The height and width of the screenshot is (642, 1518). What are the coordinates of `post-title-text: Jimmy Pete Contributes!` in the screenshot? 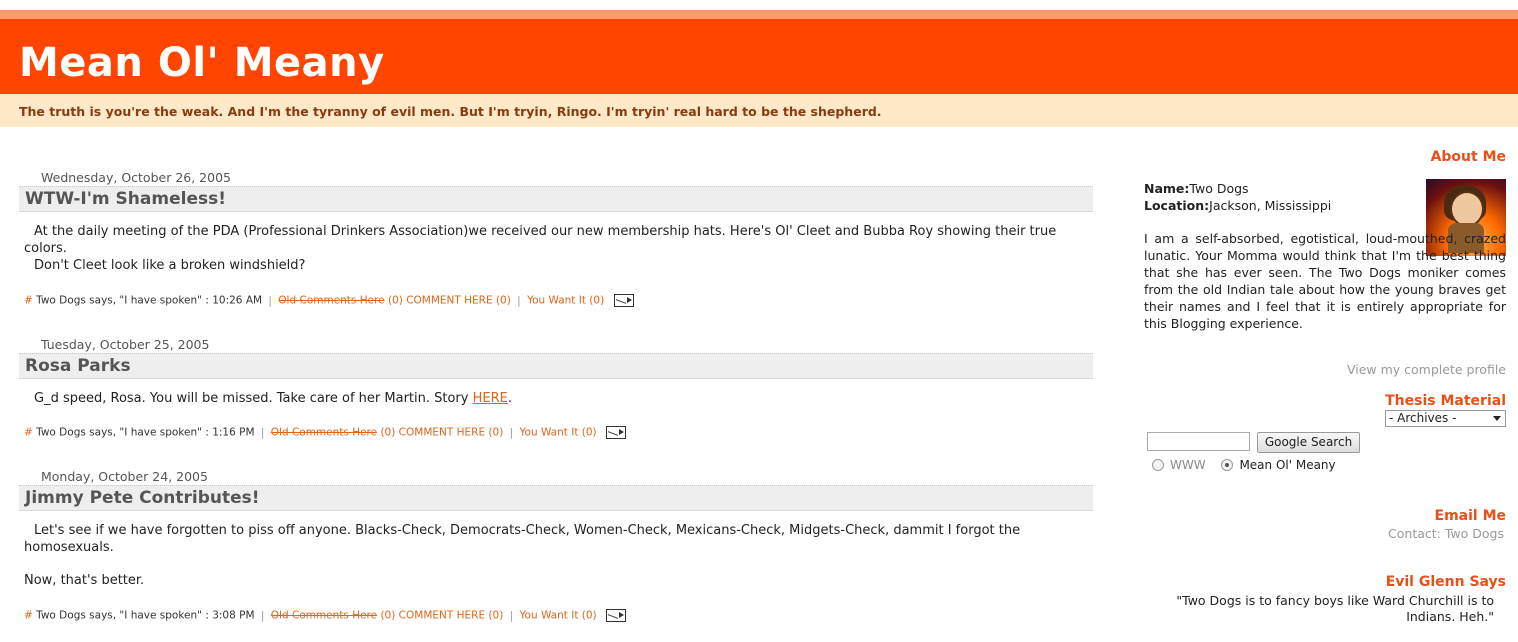 It's located at (142, 498).